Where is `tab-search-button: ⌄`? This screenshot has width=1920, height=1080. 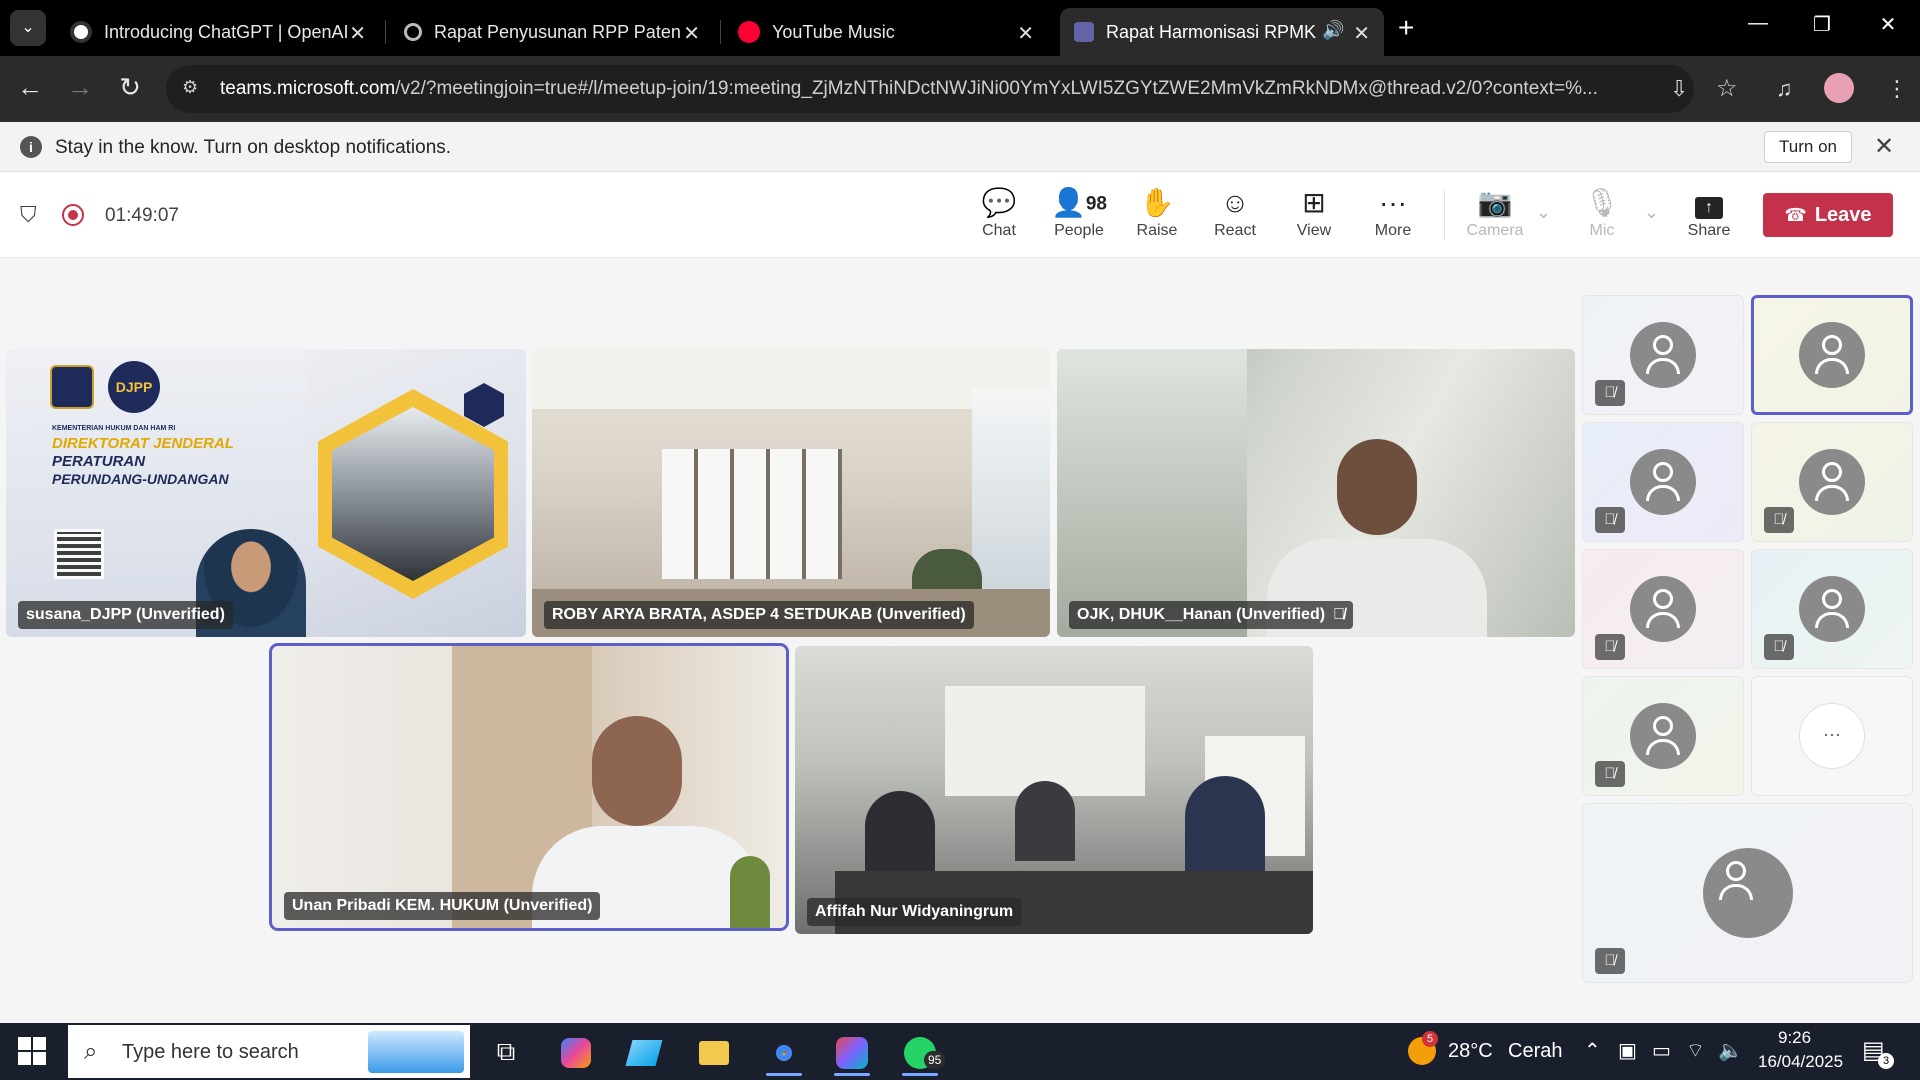
tab-search-button: ⌄ is located at coordinates (28, 28).